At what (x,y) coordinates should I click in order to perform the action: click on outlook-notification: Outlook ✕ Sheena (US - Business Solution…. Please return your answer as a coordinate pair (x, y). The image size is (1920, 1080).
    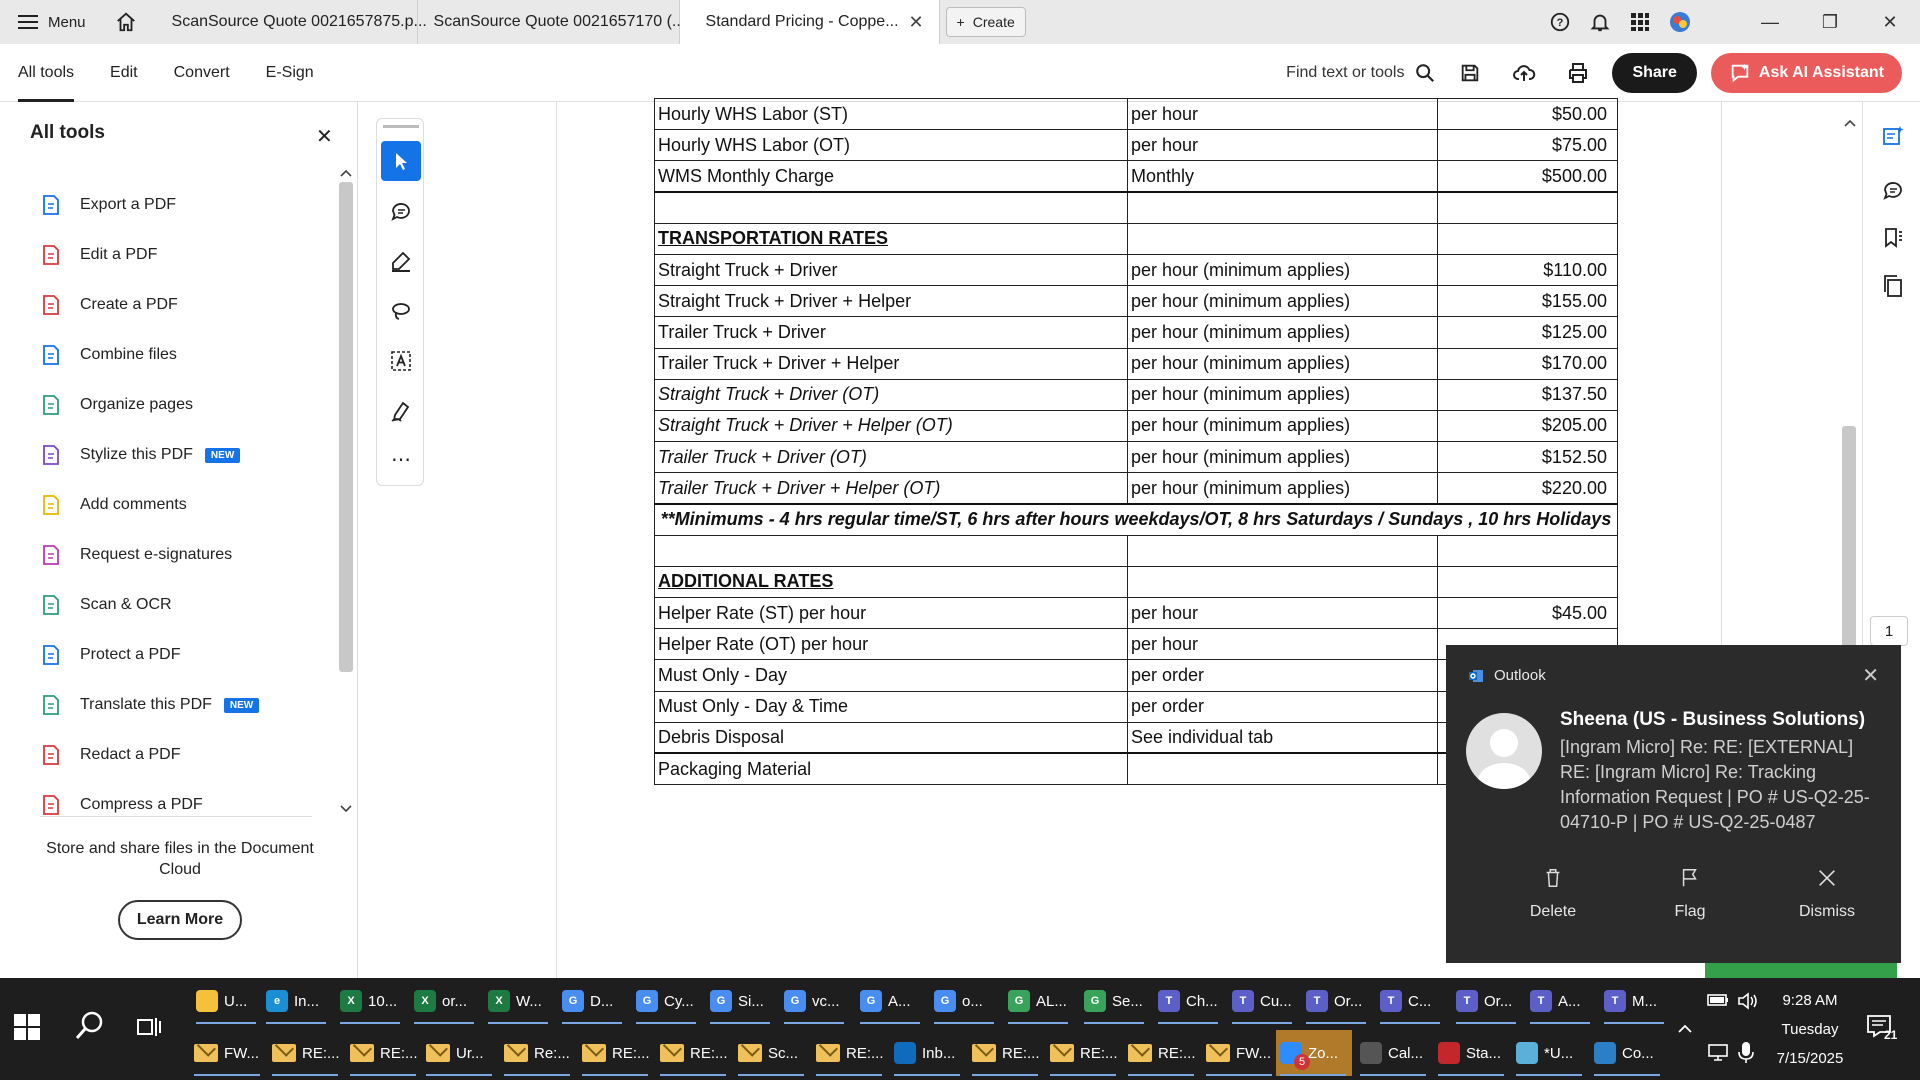
    Looking at the image, I should click on (1673, 804).